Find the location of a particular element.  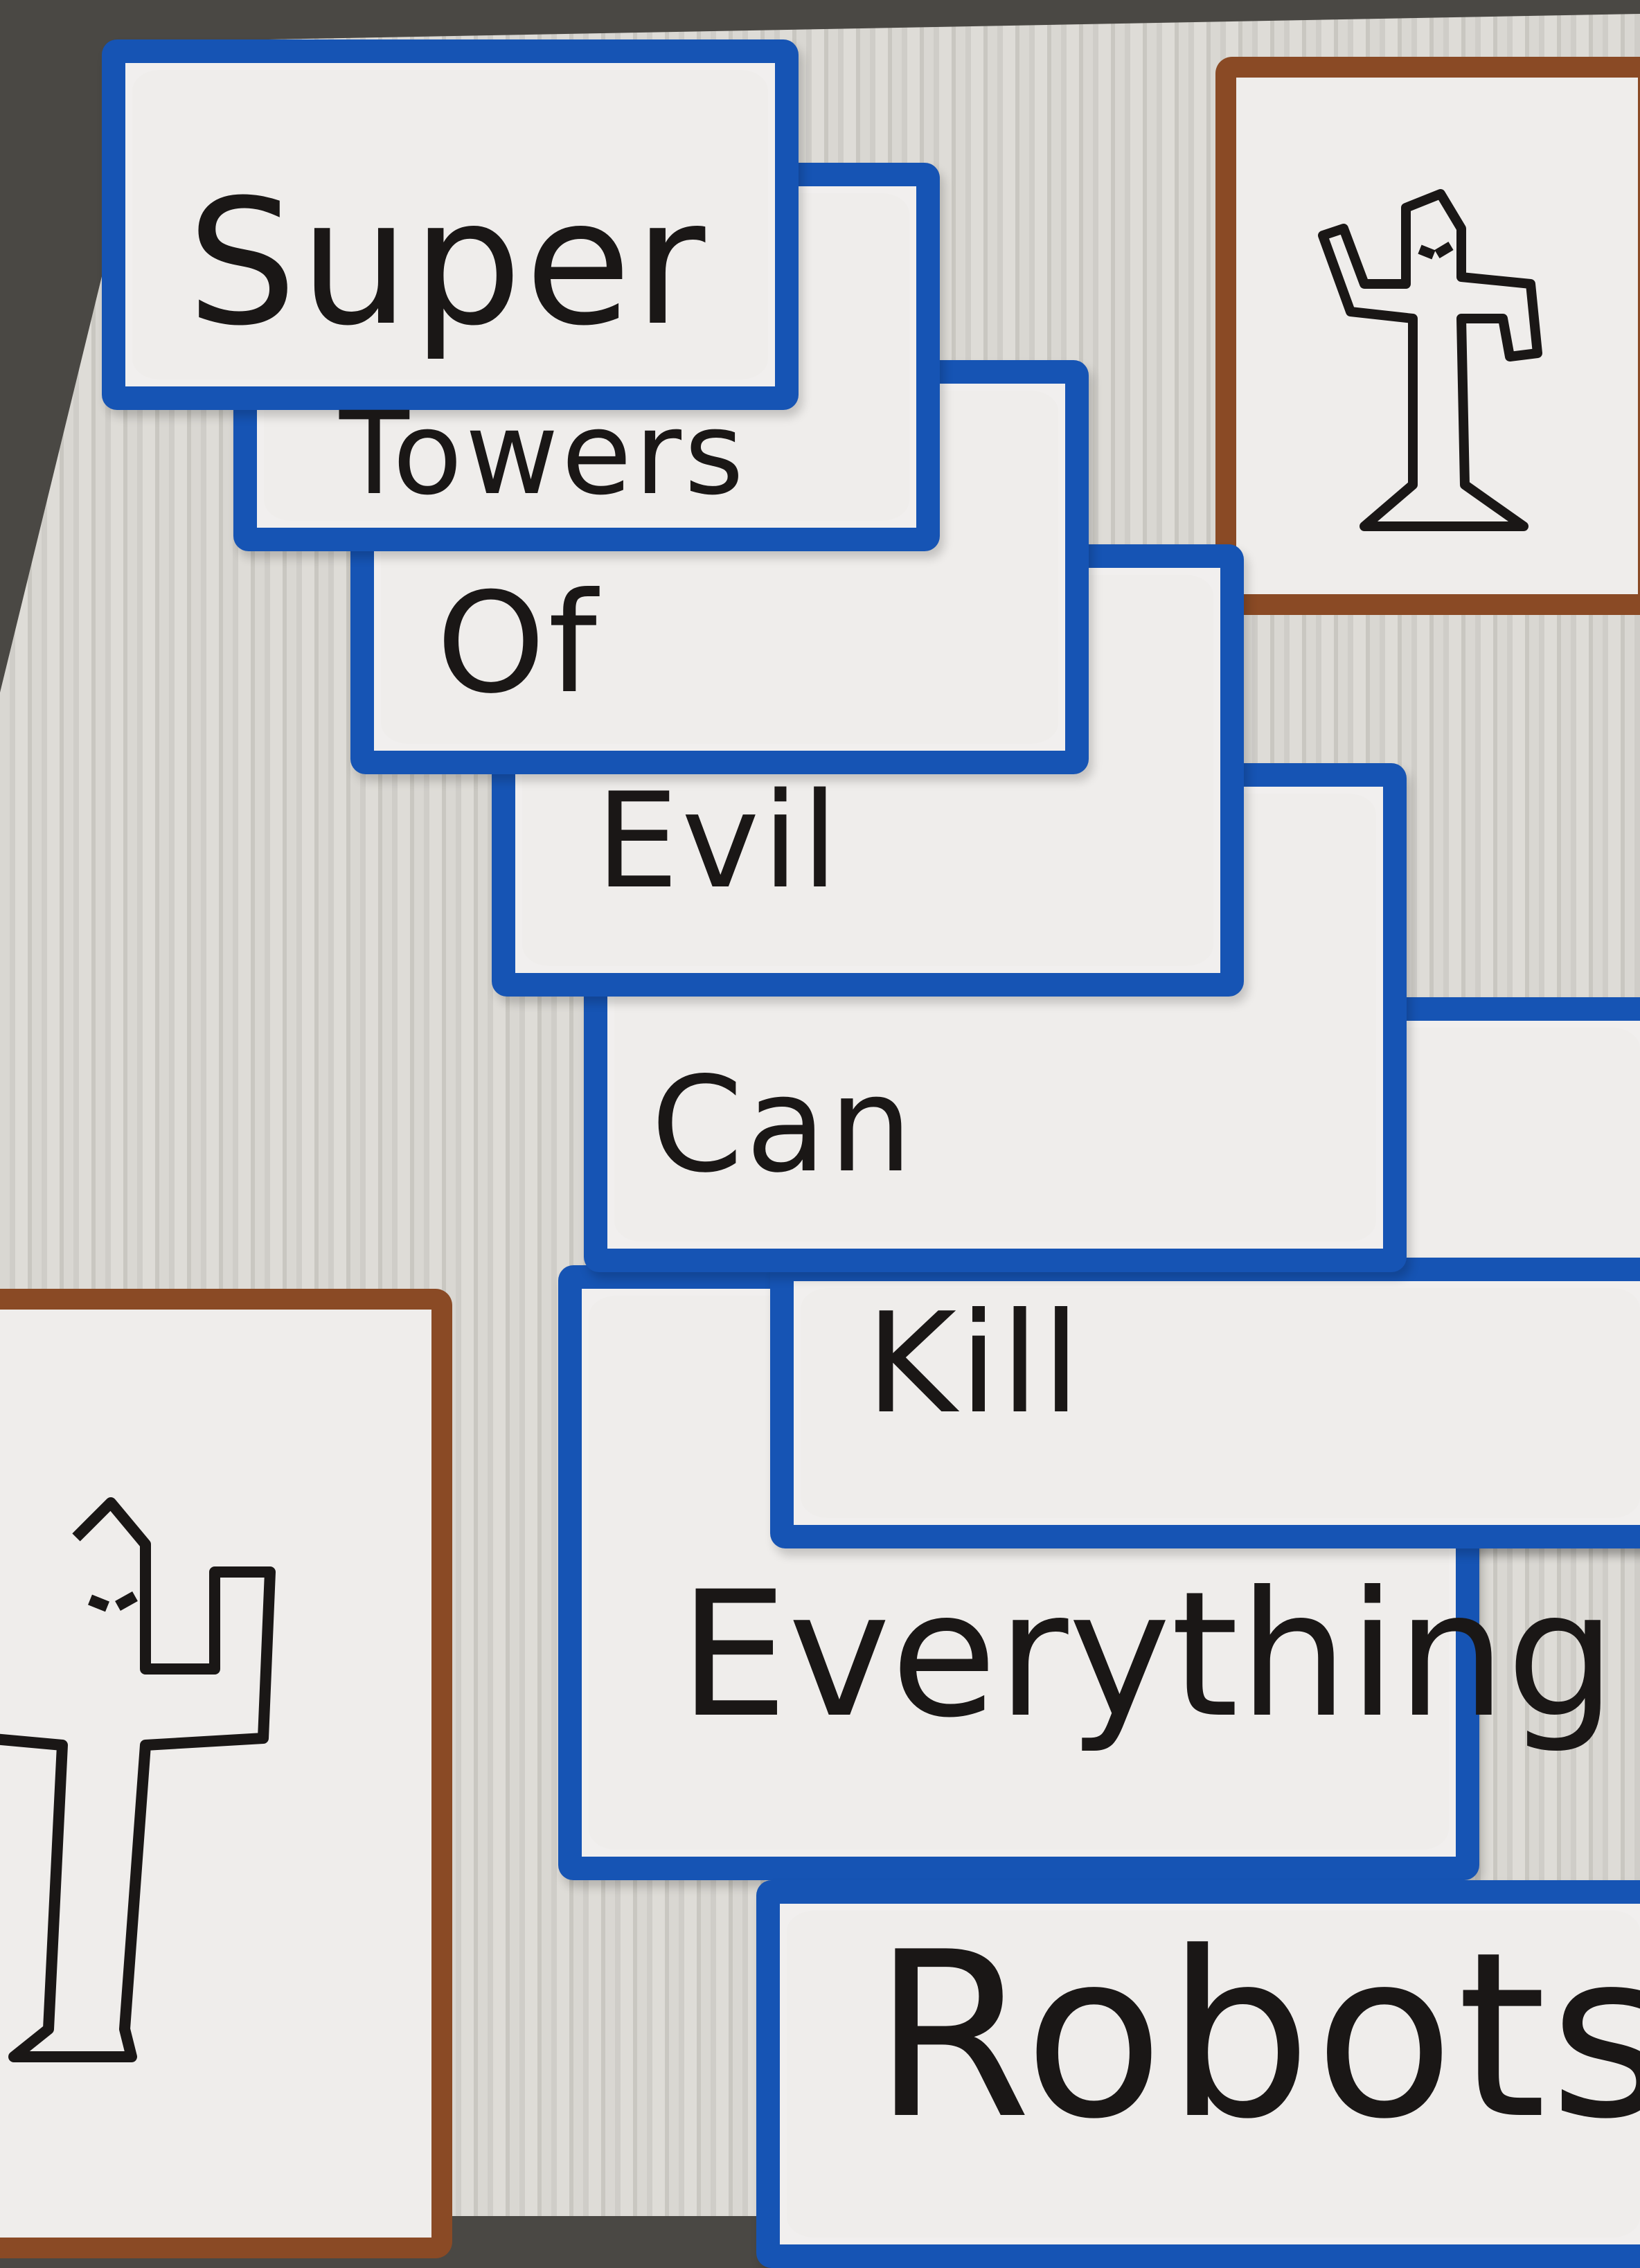

word-kill: Kill is located at coordinates (974, 1364).